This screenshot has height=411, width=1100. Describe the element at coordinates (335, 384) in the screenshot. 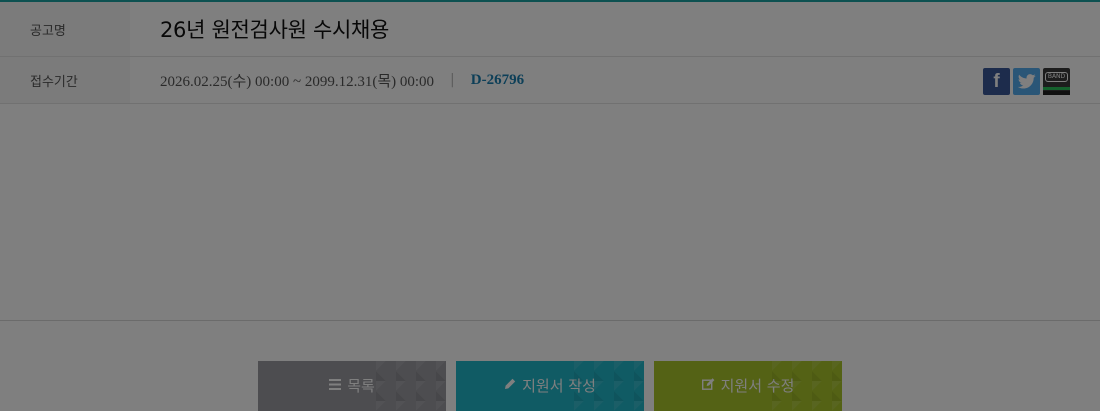

I see `list-icon` at that location.